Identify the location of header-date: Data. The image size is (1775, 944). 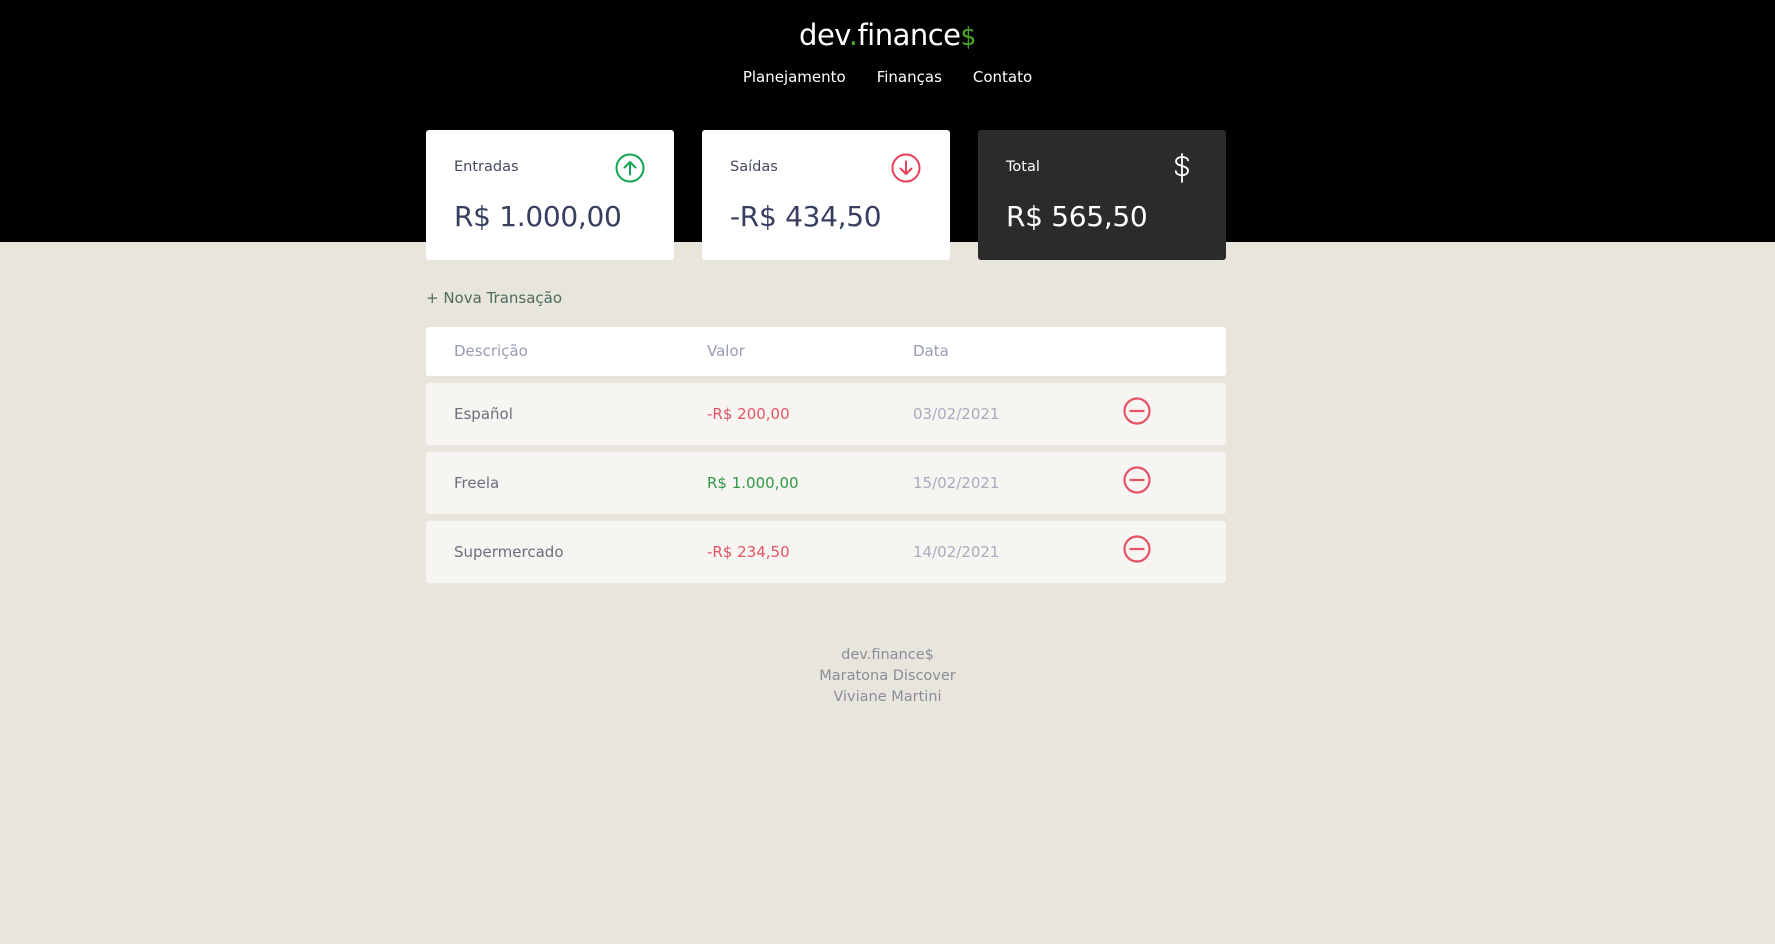
(931, 351).